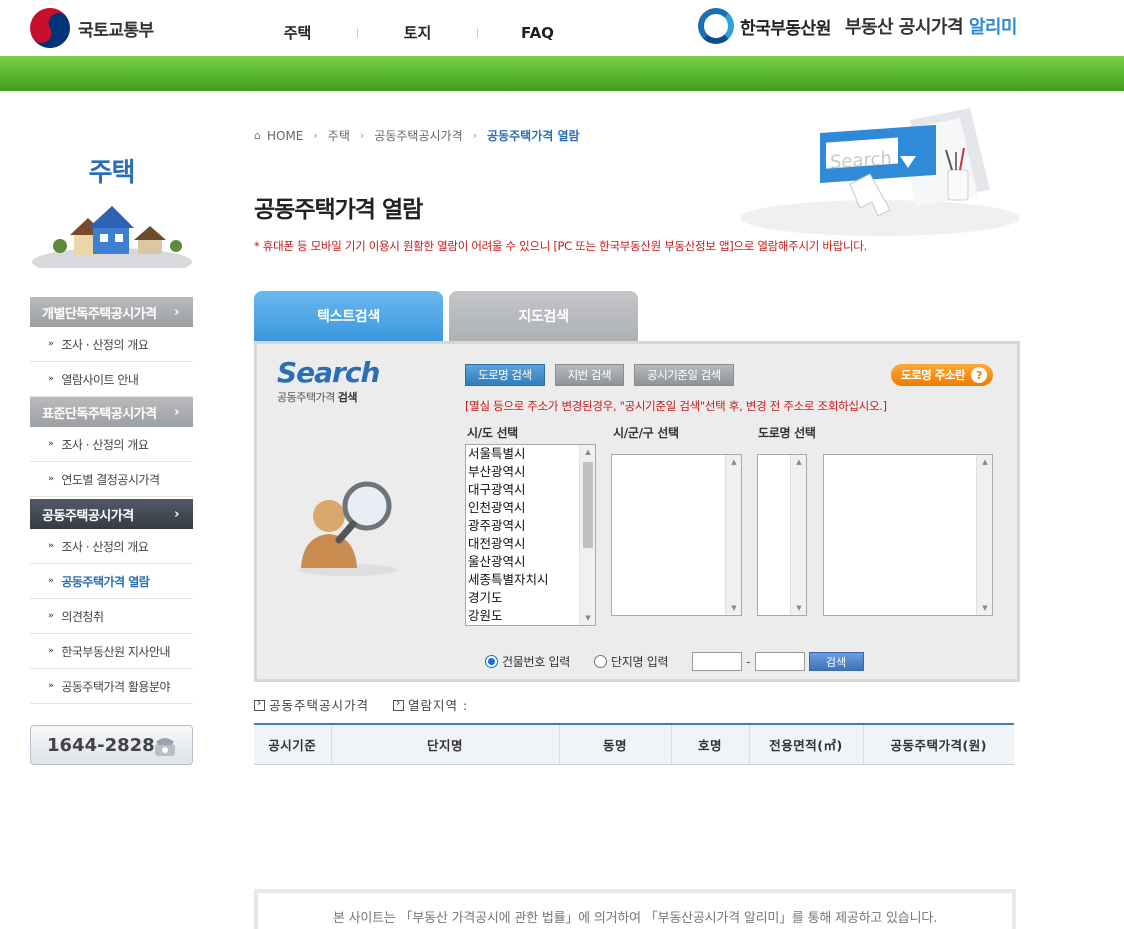 Image resolution: width=1124 pixels, height=929 pixels. I want to click on header: 국토교통부 주택 토지 FAQ 한국부동산원 부동산 공시가격 알리미, so click(562, 28).